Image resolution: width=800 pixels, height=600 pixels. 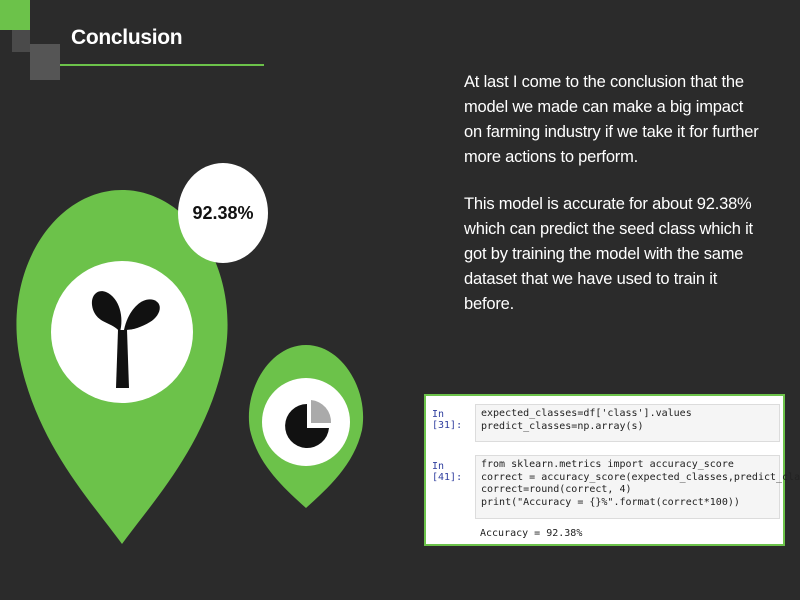 What do you see at coordinates (306, 426) in the screenshot?
I see `small-pin` at bounding box center [306, 426].